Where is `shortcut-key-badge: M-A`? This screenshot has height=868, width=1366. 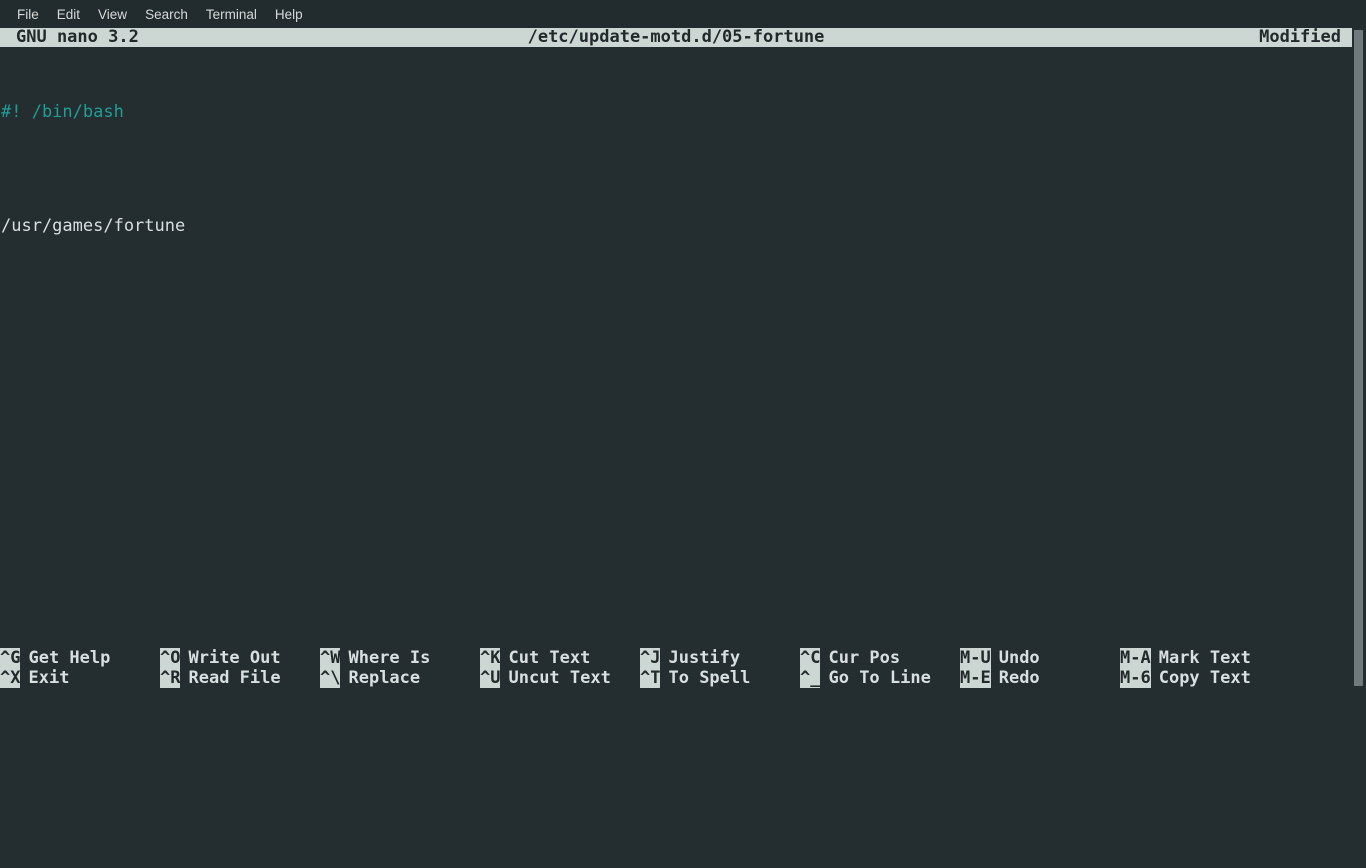
shortcut-key-badge: M-A is located at coordinates (1135, 658).